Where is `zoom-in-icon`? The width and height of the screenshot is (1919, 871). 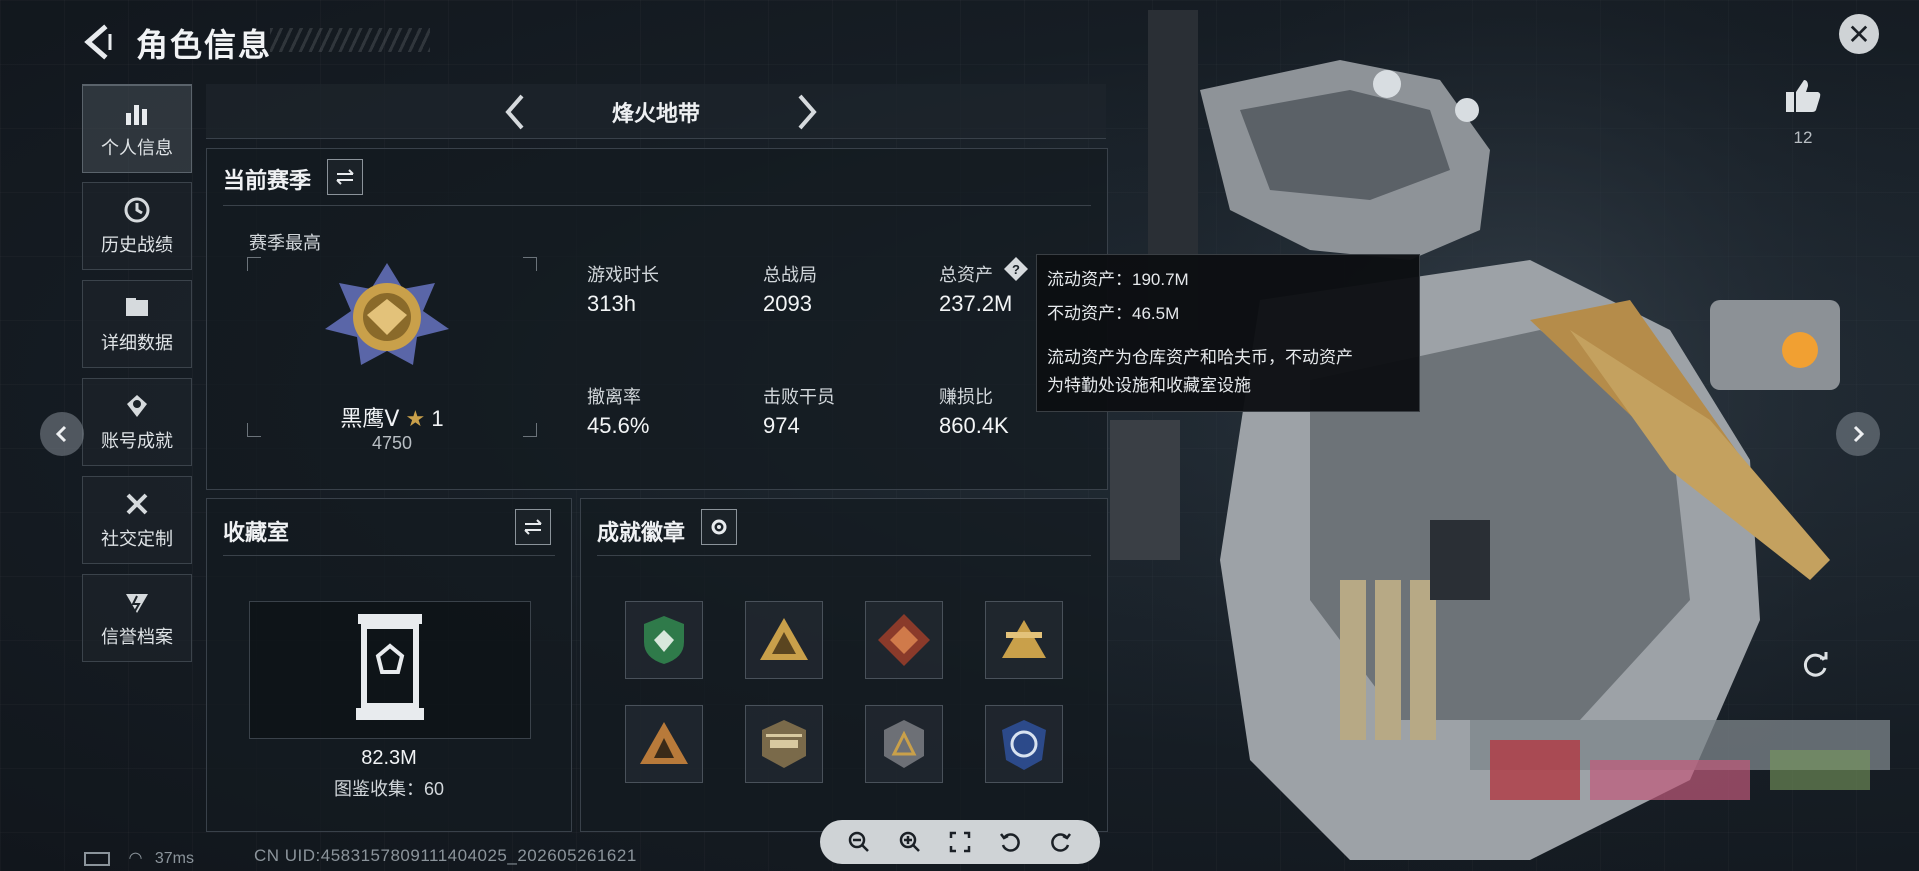
zoom-in-icon is located at coordinates (909, 841).